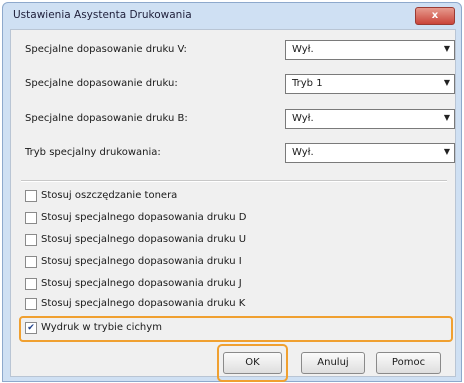 This screenshot has width=464, height=383. Describe the element at coordinates (239, 153) in the screenshot. I see `setting-row-special-print-mode: Tryb specjalny drukowania: Wył. ▼` at that location.